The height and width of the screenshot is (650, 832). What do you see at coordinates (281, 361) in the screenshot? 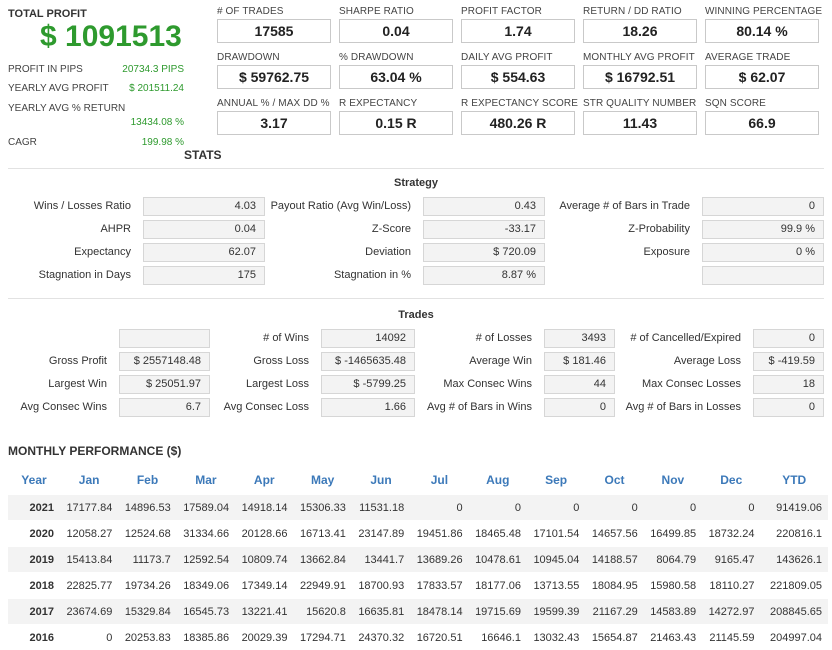
I see `trade-label: Gross Loss` at bounding box center [281, 361].